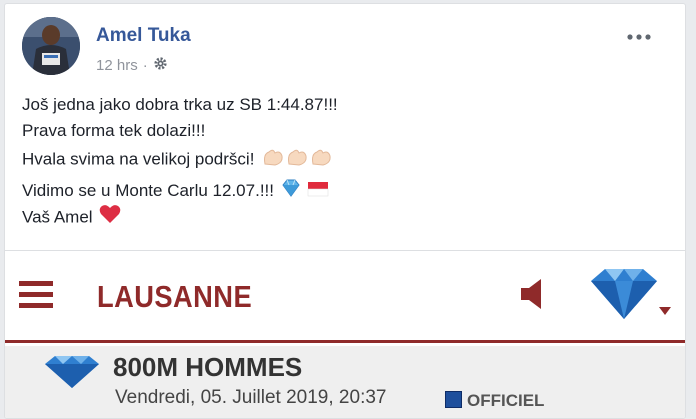 The height and width of the screenshot is (419, 696). Describe the element at coordinates (208, 367) in the screenshot. I see `event-title: 800M HOMMES` at that location.